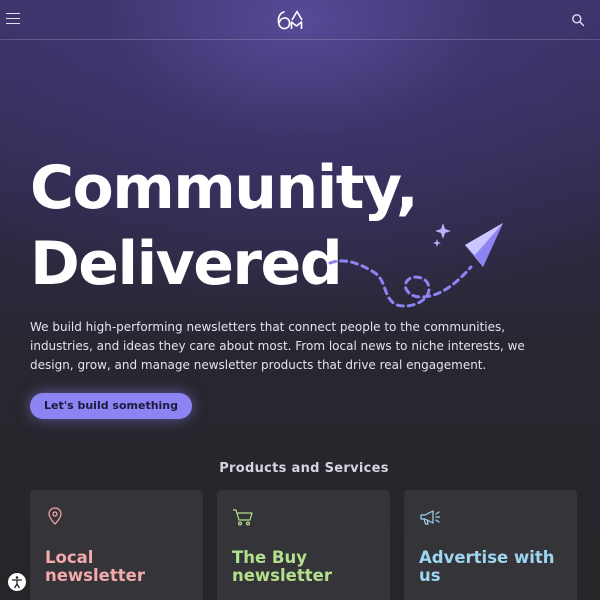  Describe the element at coordinates (490, 545) in the screenshot. I see `product-card-advertise-with-us: Advertise with us` at that location.